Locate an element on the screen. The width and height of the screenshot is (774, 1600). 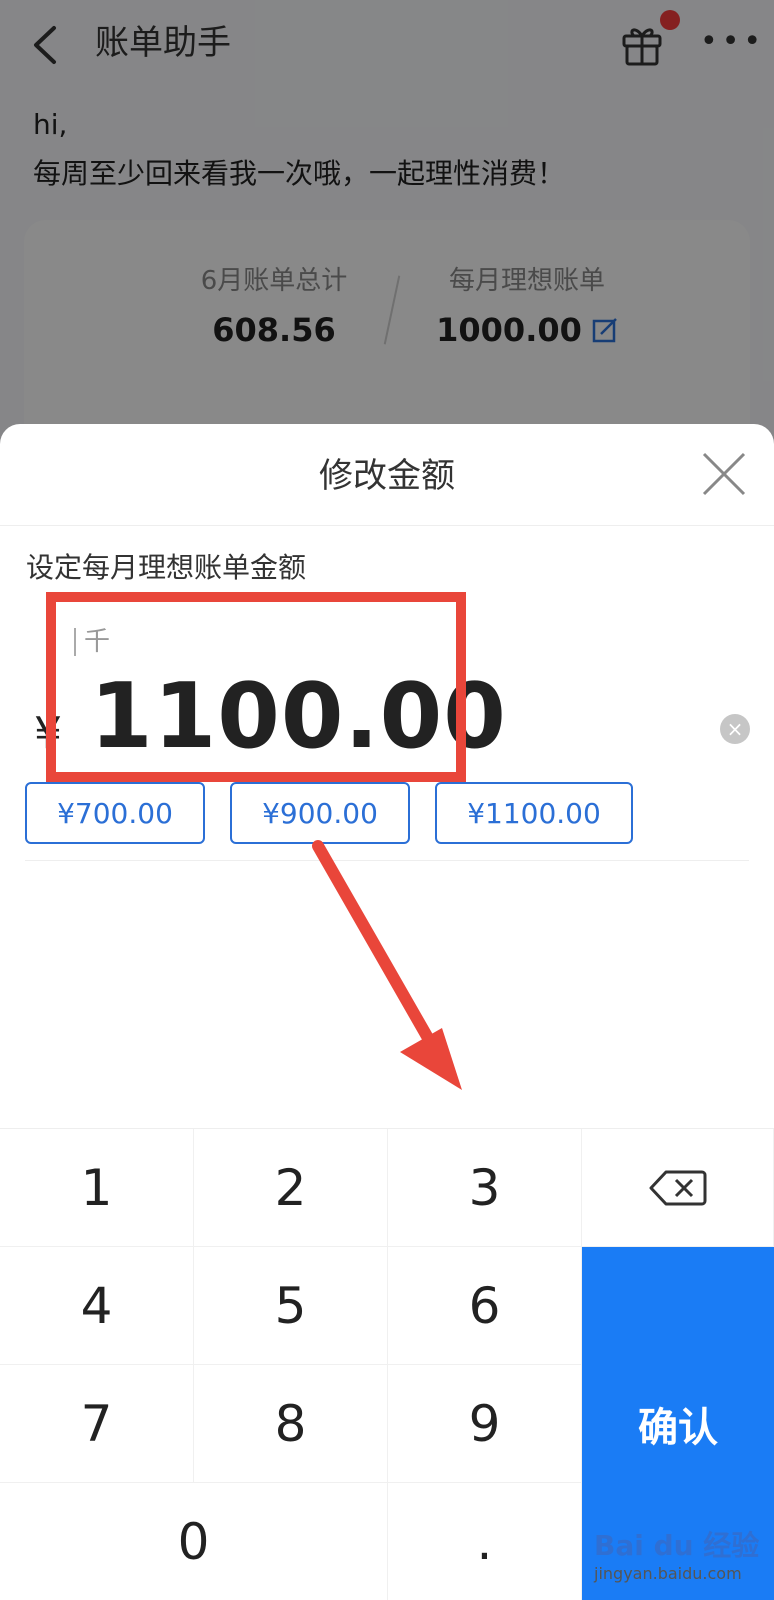
watermark-url: jingyan.baidu.com is located at coordinates (668, 1573).